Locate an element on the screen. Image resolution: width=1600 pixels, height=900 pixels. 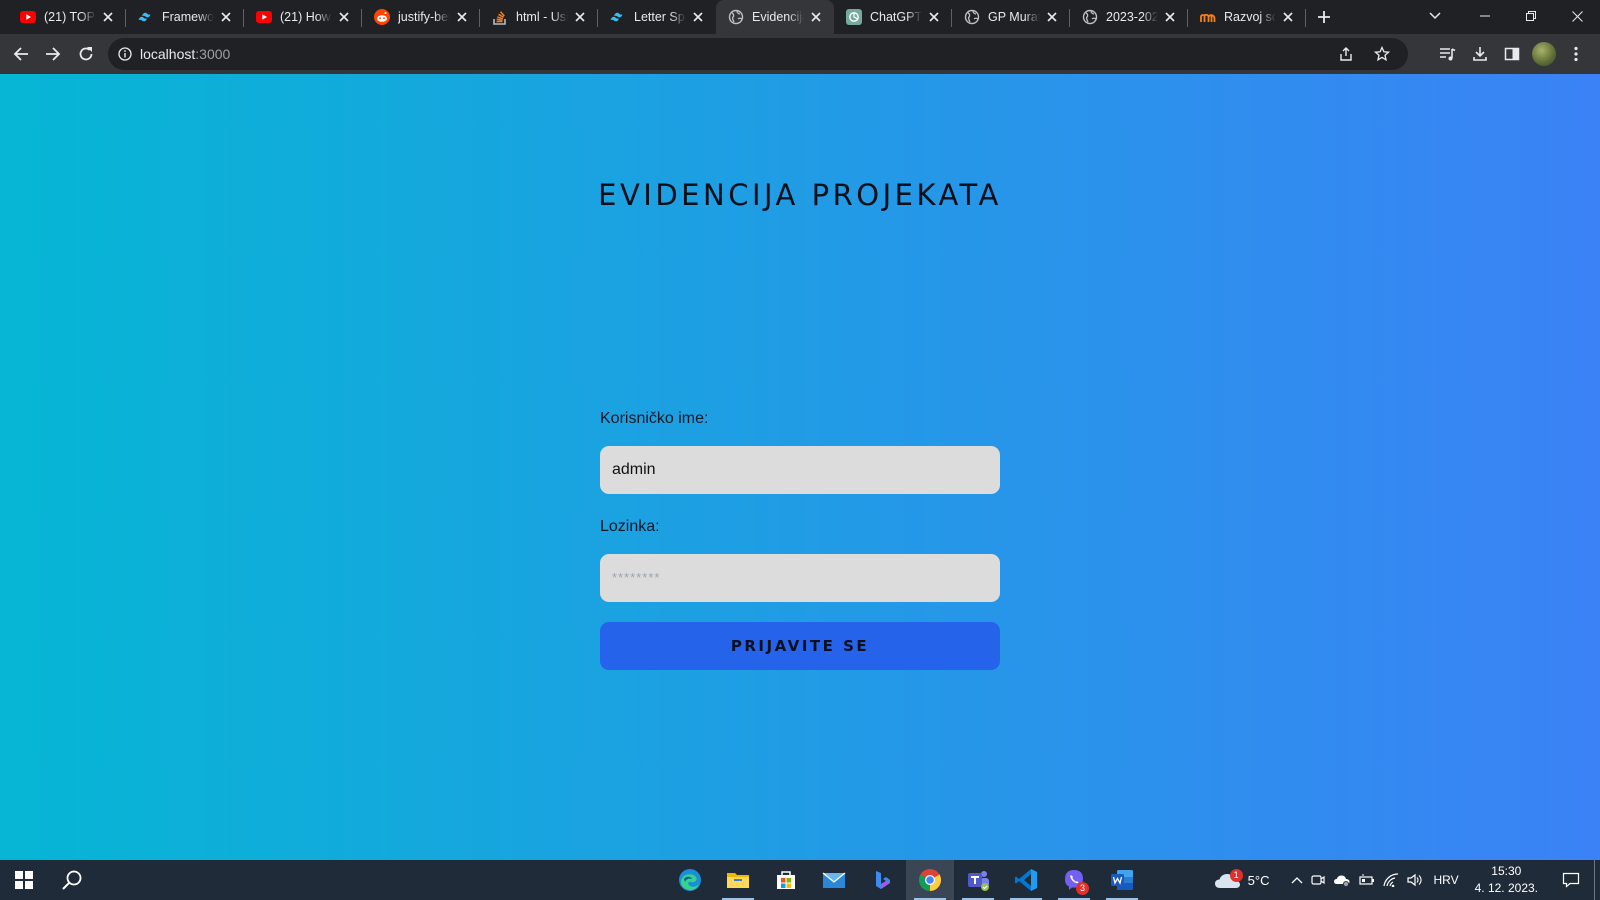
tab-framework: Framework is located at coordinates (185, 17).